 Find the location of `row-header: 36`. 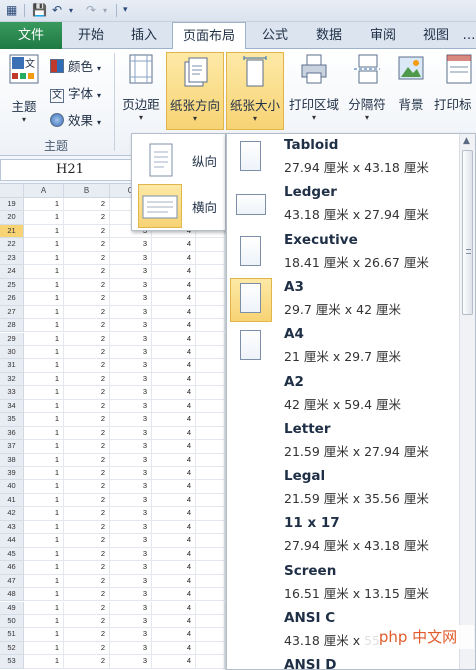

row-header: 36 is located at coordinates (12, 433).